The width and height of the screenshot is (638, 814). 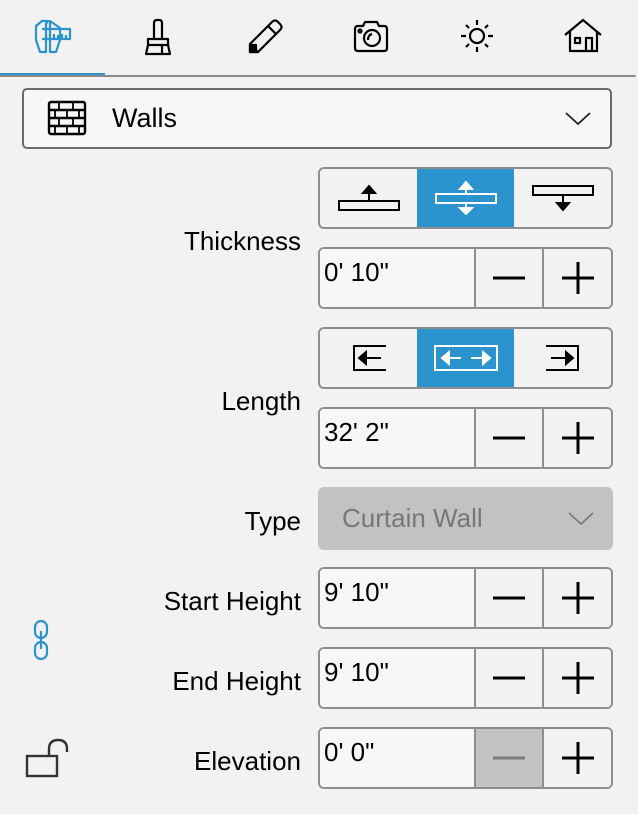 I want to click on elevation-decrement-button, so click(x=510, y=758).